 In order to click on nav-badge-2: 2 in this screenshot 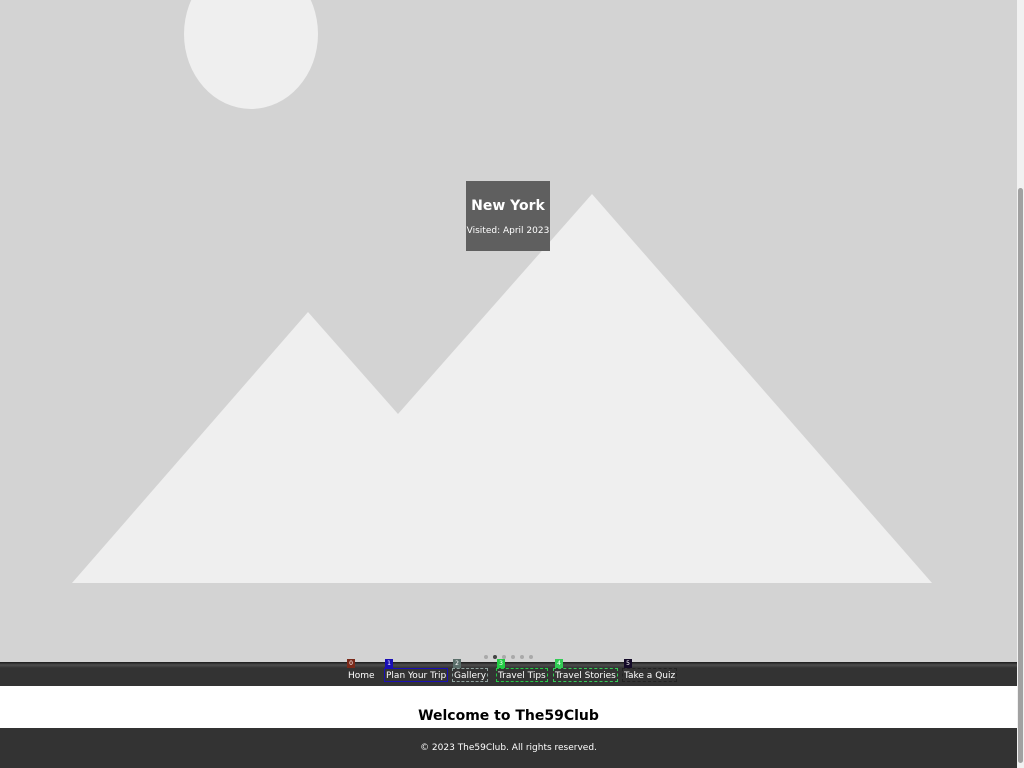, I will do `click(457, 663)`.